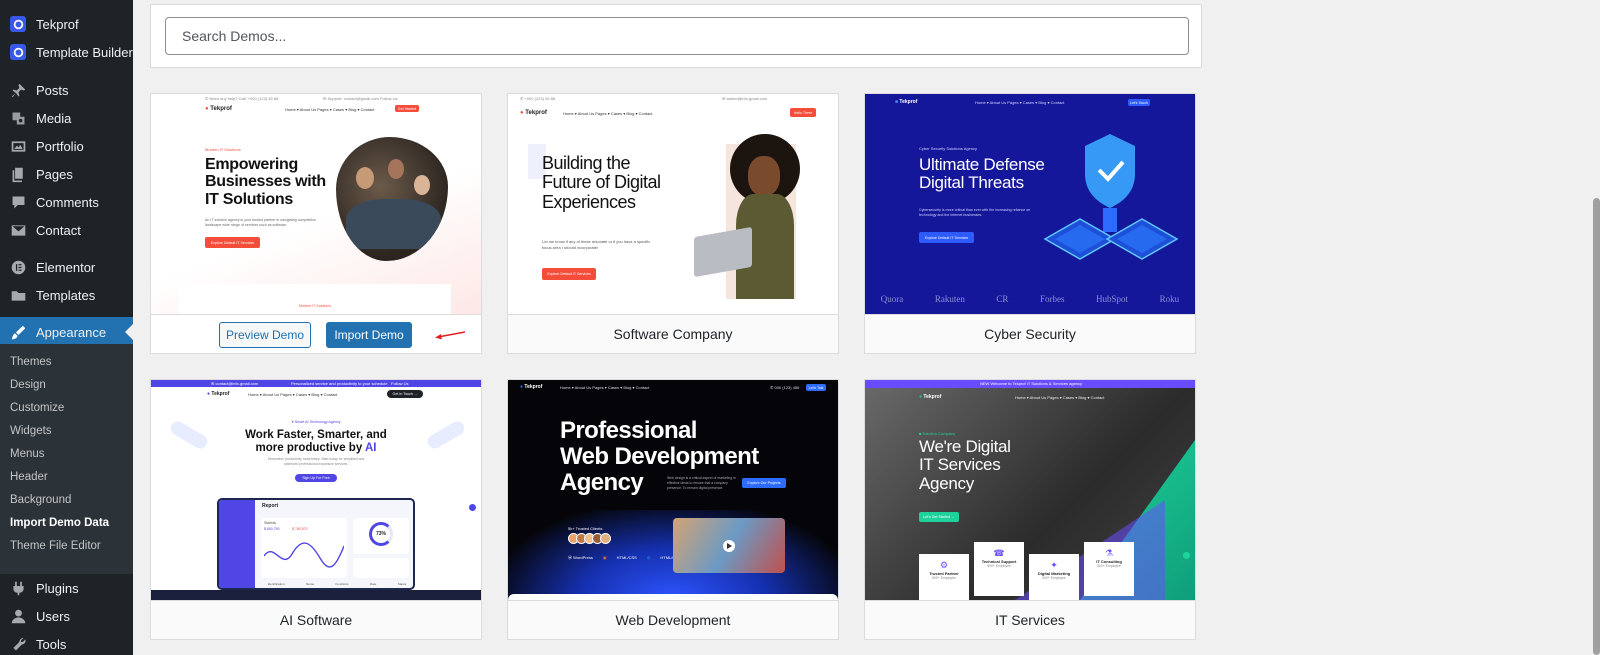 The image size is (1600, 655). Describe the element at coordinates (392, 199) in the screenshot. I see `team-photo` at that location.